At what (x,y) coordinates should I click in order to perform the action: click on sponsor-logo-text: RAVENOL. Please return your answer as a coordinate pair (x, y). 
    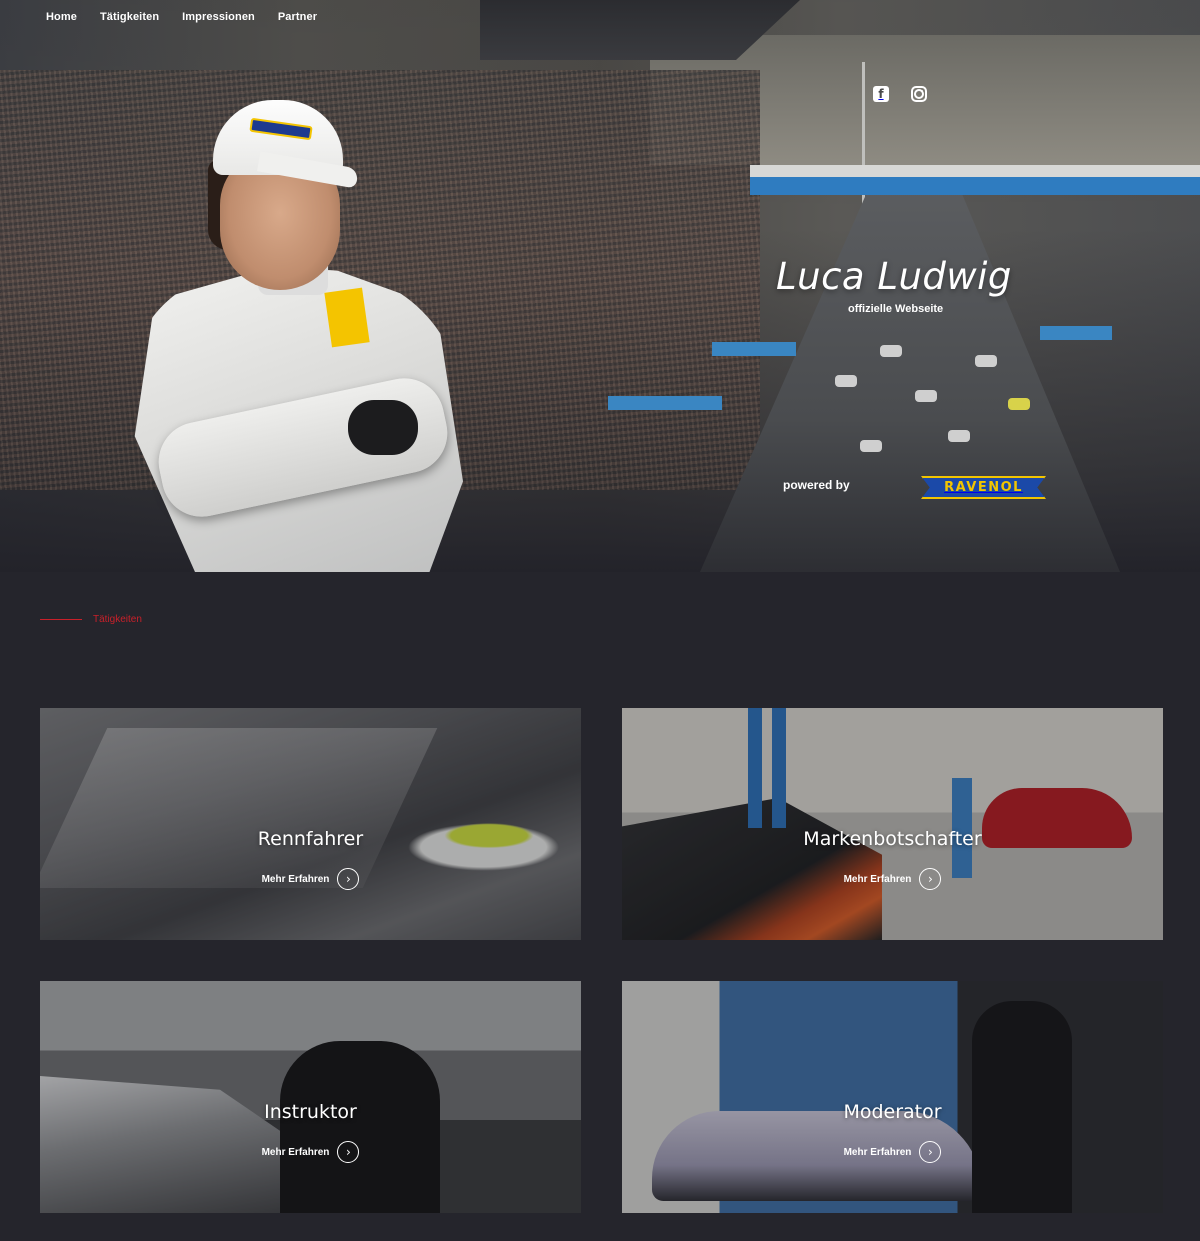
    Looking at the image, I should click on (983, 487).